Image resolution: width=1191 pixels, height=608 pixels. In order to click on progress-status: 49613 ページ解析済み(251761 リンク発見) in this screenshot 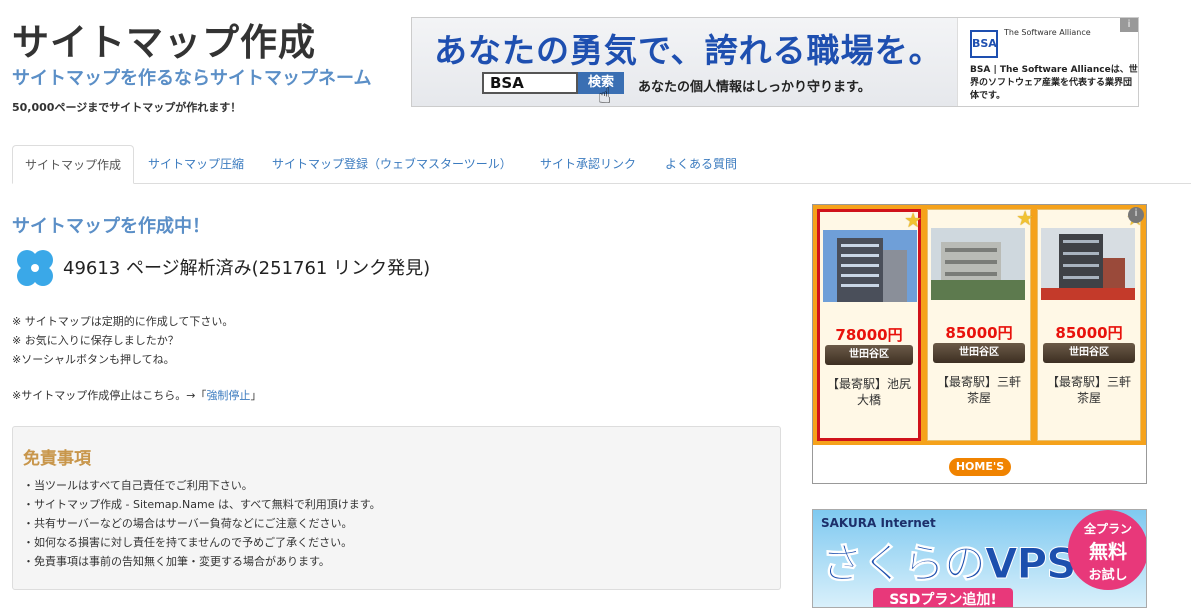, I will do `click(246, 267)`.